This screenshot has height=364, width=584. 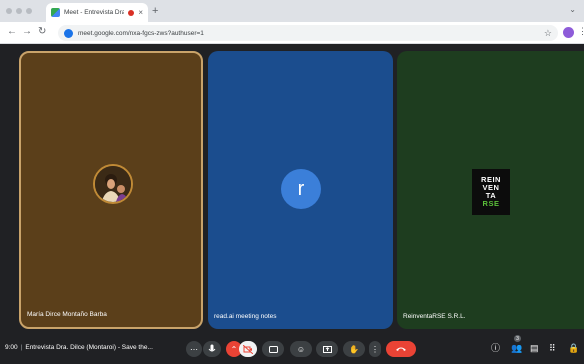 What do you see at coordinates (491, 203) in the screenshot?
I see `logo-line: RSE` at bounding box center [491, 203].